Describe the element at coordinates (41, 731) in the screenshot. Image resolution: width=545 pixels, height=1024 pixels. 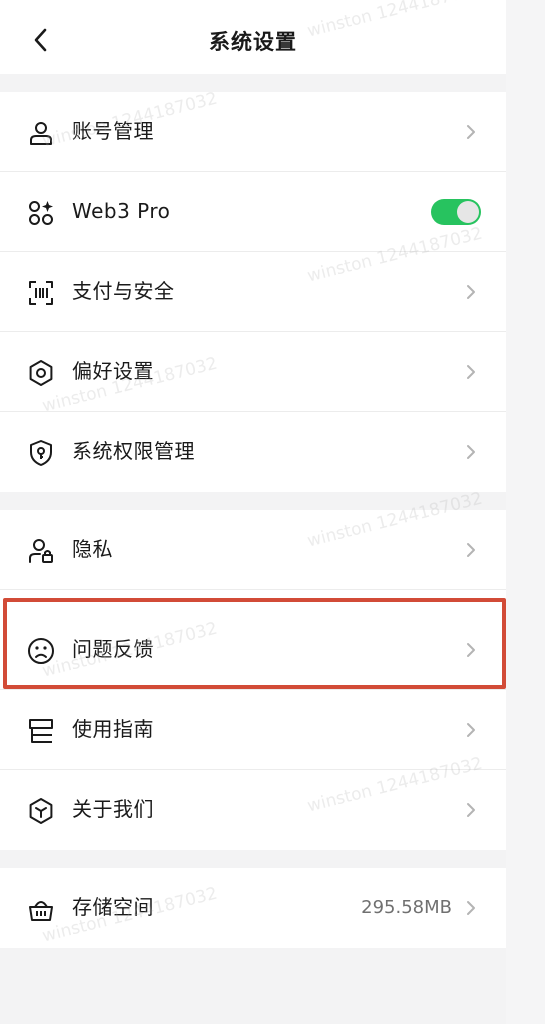
I see `guide-book-icon` at that location.